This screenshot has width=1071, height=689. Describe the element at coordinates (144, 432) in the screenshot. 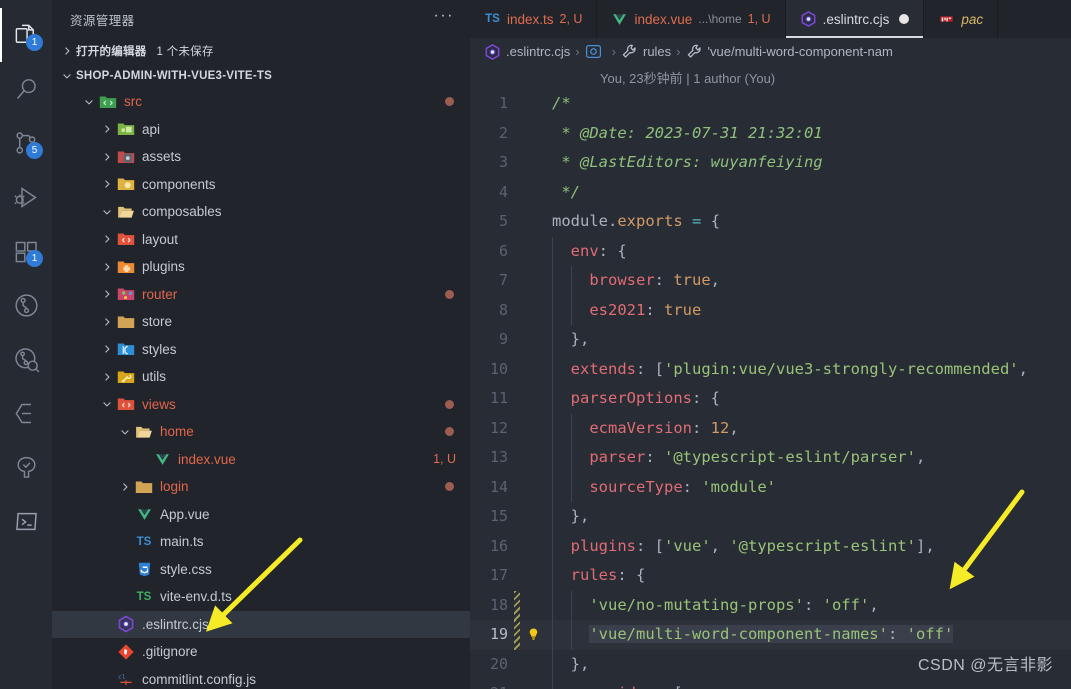

I see `folder-open-icon` at that location.